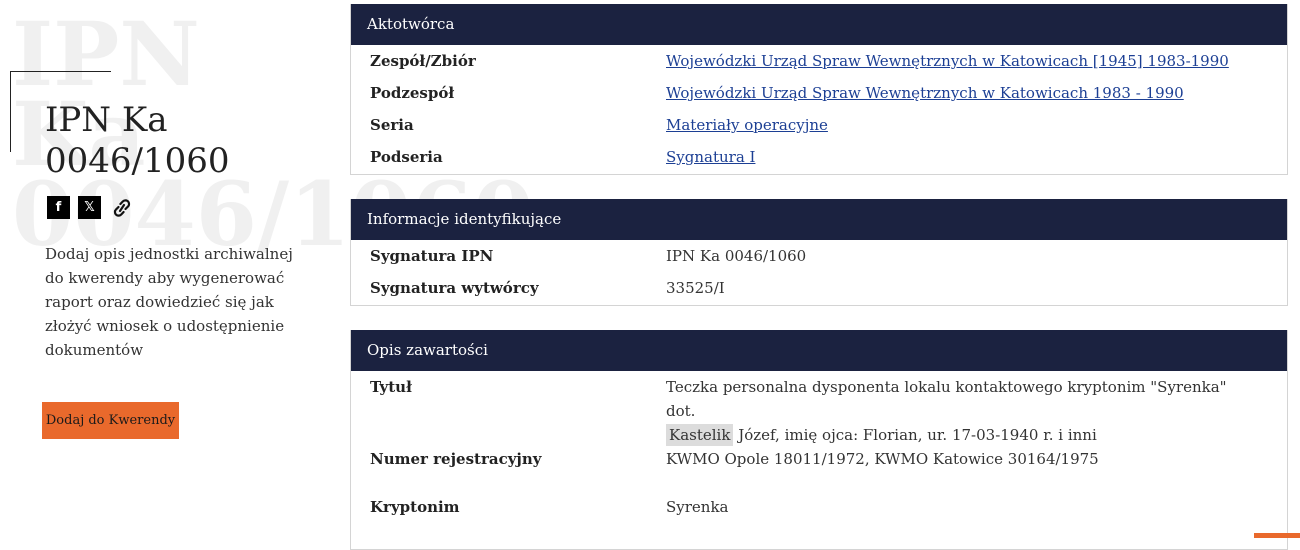 Image resolution: width=1300 pixels, height=550 pixels. I want to click on identification-panel-header: Informacje identyfikujące, so click(819, 219).